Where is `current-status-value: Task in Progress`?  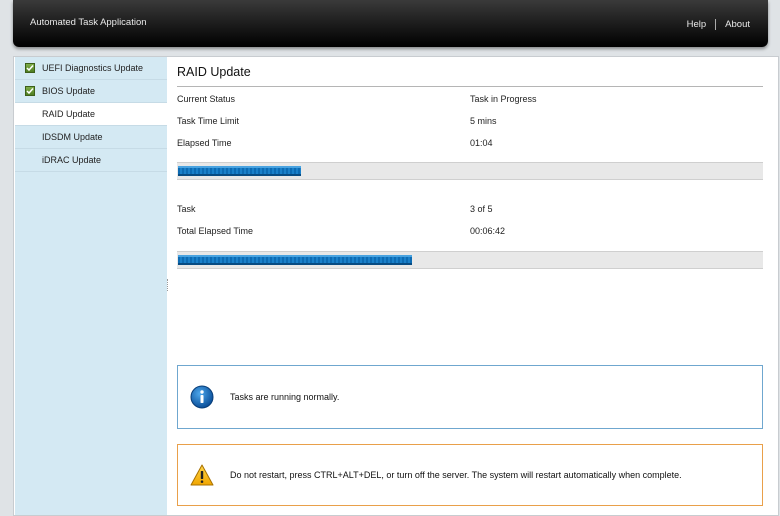
current-status-value: Task in Progress is located at coordinates (503, 99).